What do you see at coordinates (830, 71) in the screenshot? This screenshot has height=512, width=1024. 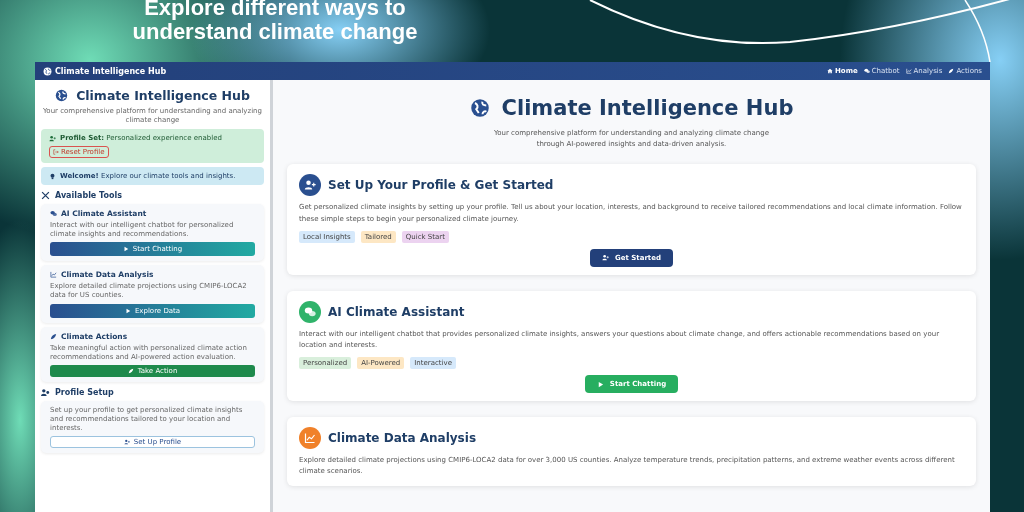 I see `home-icon` at bounding box center [830, 71].